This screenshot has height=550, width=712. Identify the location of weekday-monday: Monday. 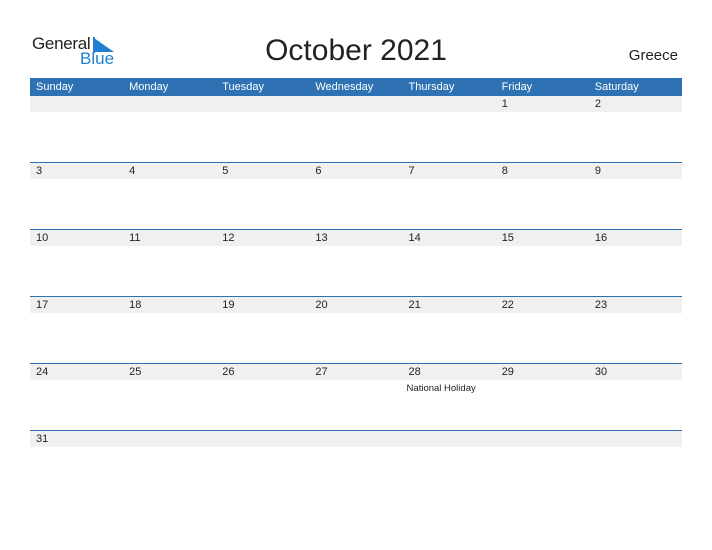
(149, 87).